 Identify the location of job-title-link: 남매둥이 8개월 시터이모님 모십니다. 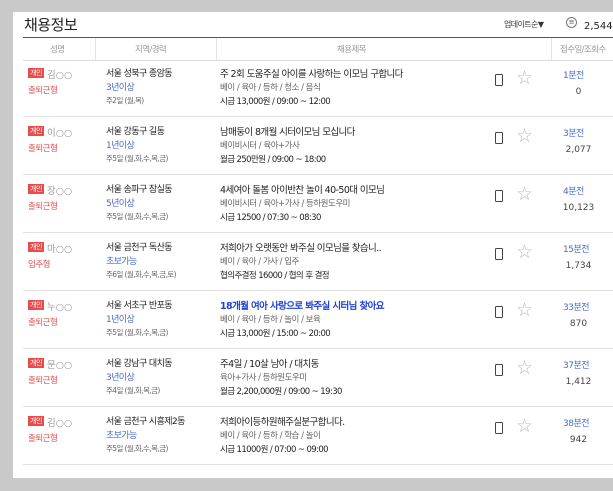
(287, 131).